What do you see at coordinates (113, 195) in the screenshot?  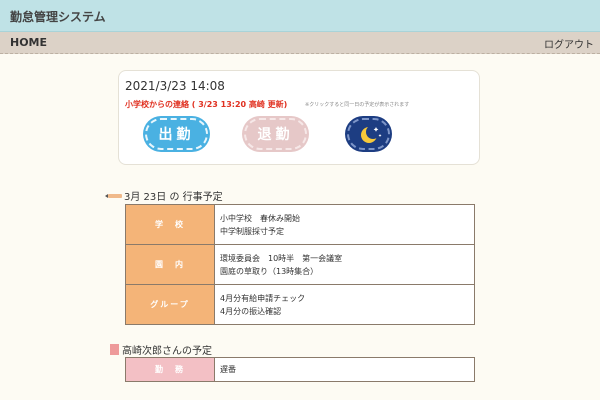 I see `pencil-icon` at bounding box center [113, 195].